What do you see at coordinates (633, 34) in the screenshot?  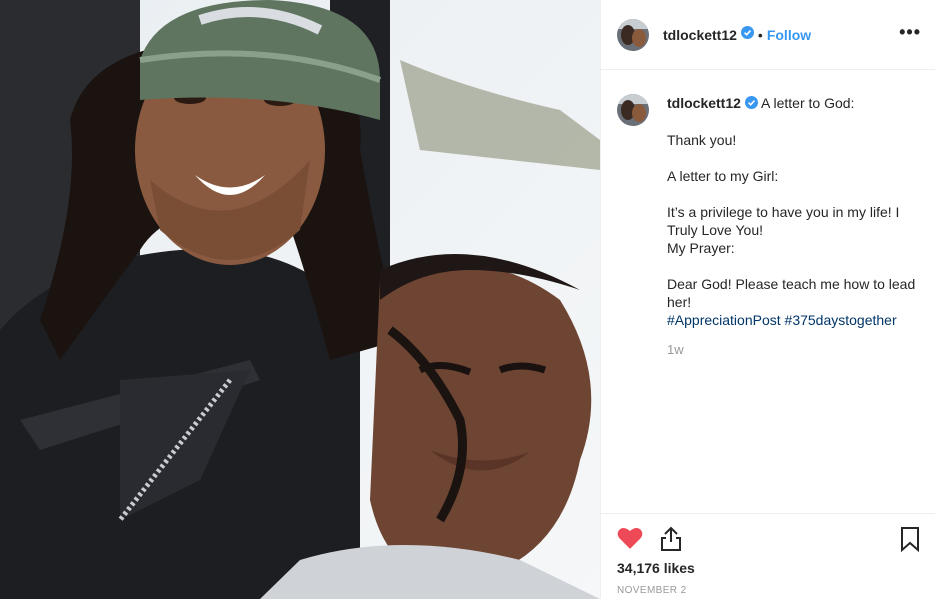 I see `author-avatar` at bounding box center [633, 34].